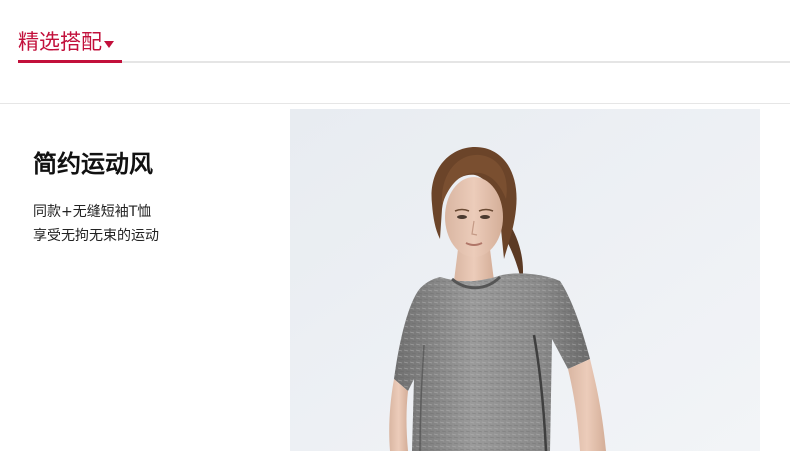 The image size is (790, 451). What do you see at coordinates (70, 61) in the screenshot?
I see `active-tab-underline` at bounding box center [70, 61].